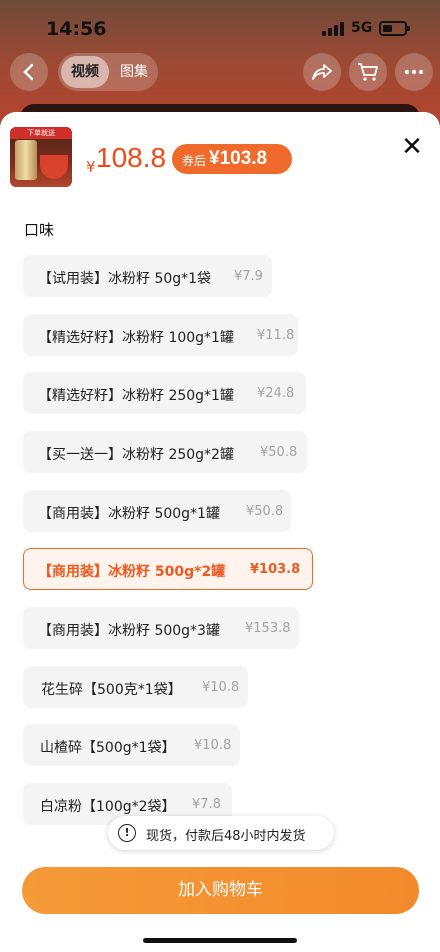 The image size is (440, 952). I want to click on close-icon: ✕, so click(412, 147).